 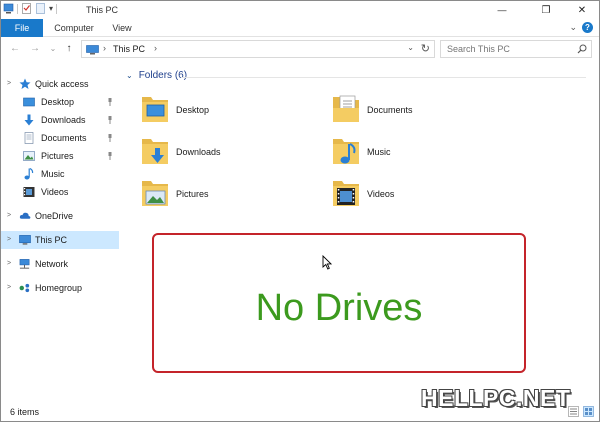 I want to click on new-folder-icon, so click(x=40, y=8).